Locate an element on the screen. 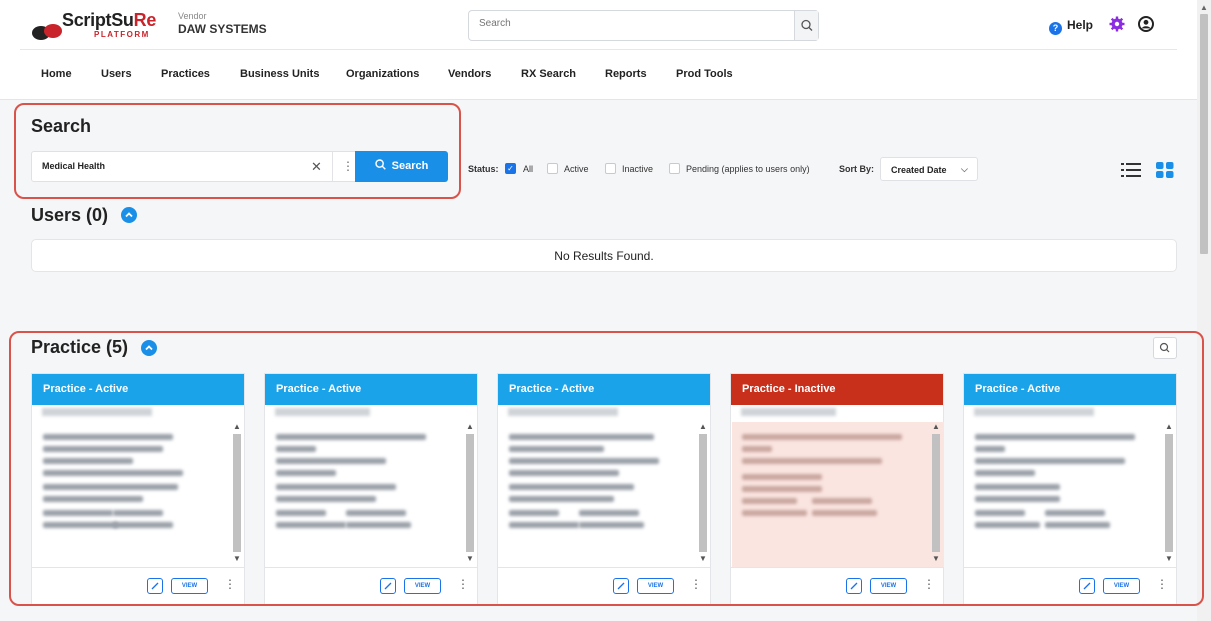 This screenshot has width=1211, height=621. gear-icon is located at coordinates (1117, 24).